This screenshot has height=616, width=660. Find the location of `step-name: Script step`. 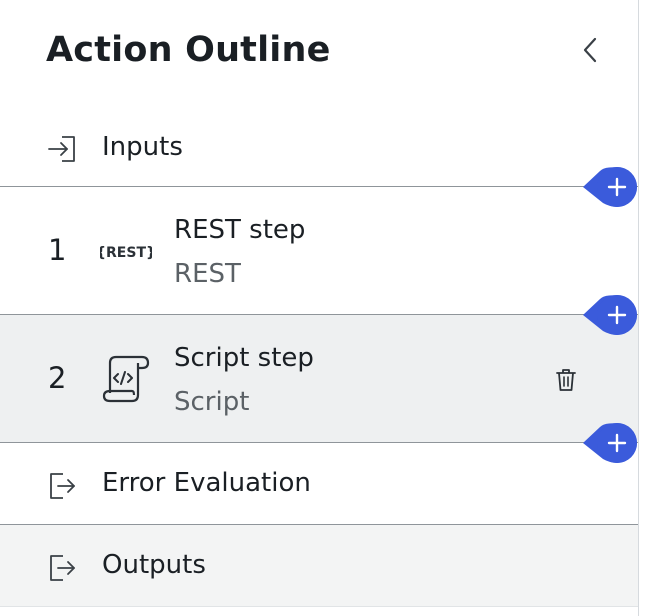

step-name: Script step is located at coordinates (244, 358).